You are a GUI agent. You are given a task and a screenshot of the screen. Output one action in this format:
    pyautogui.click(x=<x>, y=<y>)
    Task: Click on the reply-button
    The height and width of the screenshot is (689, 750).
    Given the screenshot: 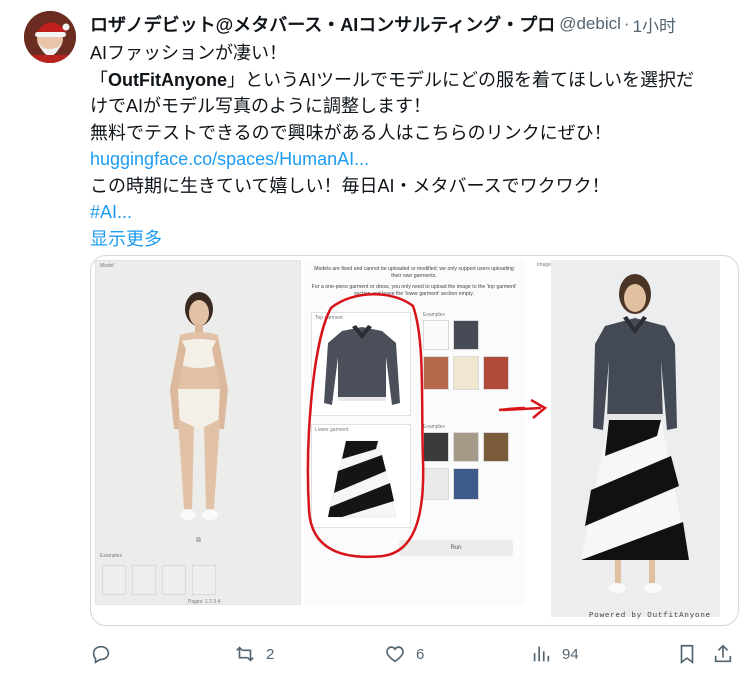 What is the action you would take?
    pyautogui.click(x=101, y=654)
    